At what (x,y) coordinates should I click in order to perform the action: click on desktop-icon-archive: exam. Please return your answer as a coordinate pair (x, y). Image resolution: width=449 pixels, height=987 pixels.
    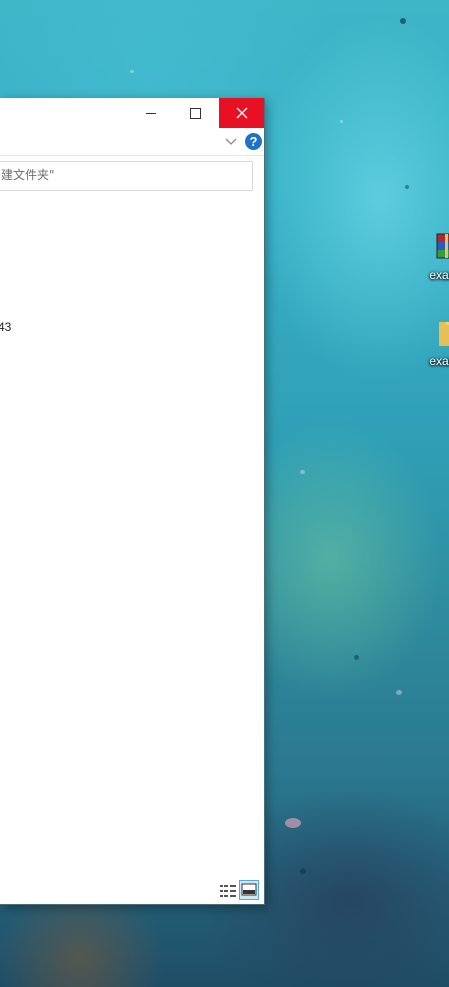
    Looking at the image, I should click on (431, 257).